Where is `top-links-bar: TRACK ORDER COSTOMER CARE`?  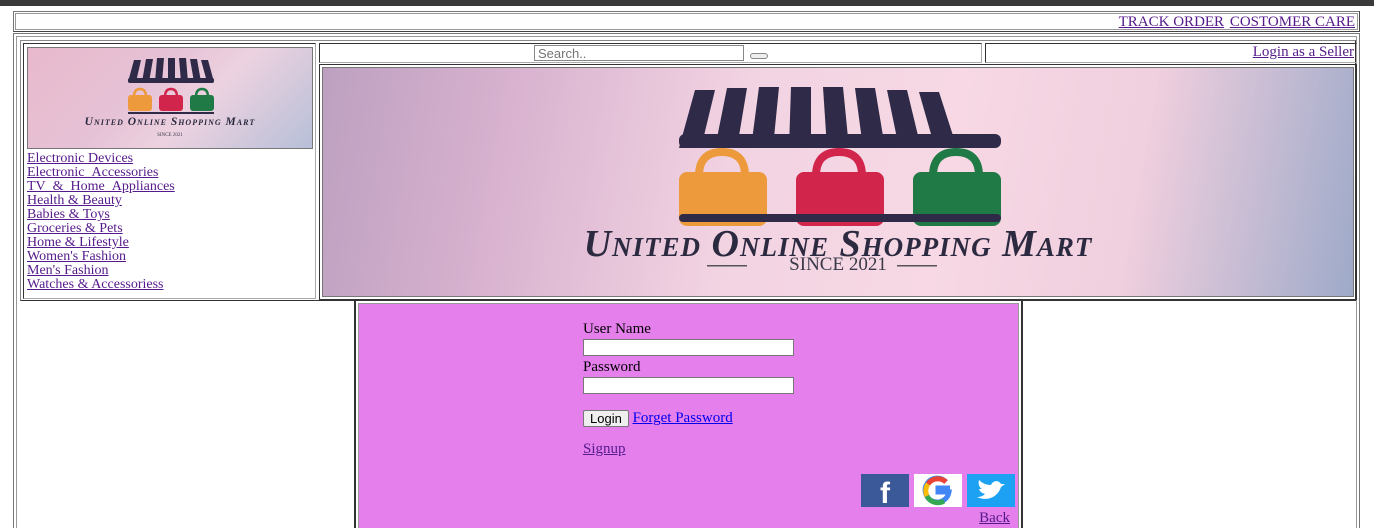
top-links-bar: TRACK ORDER COSTOMER CARE is located at coordinates (686, 21).